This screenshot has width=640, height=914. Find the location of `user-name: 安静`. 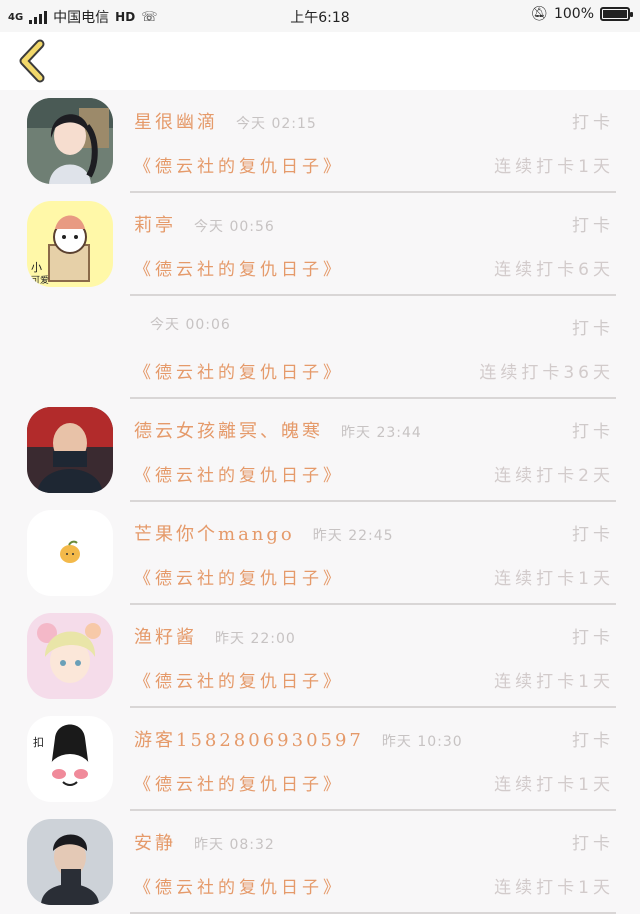

user-name: 安静 is located at coordinates (155, 843).